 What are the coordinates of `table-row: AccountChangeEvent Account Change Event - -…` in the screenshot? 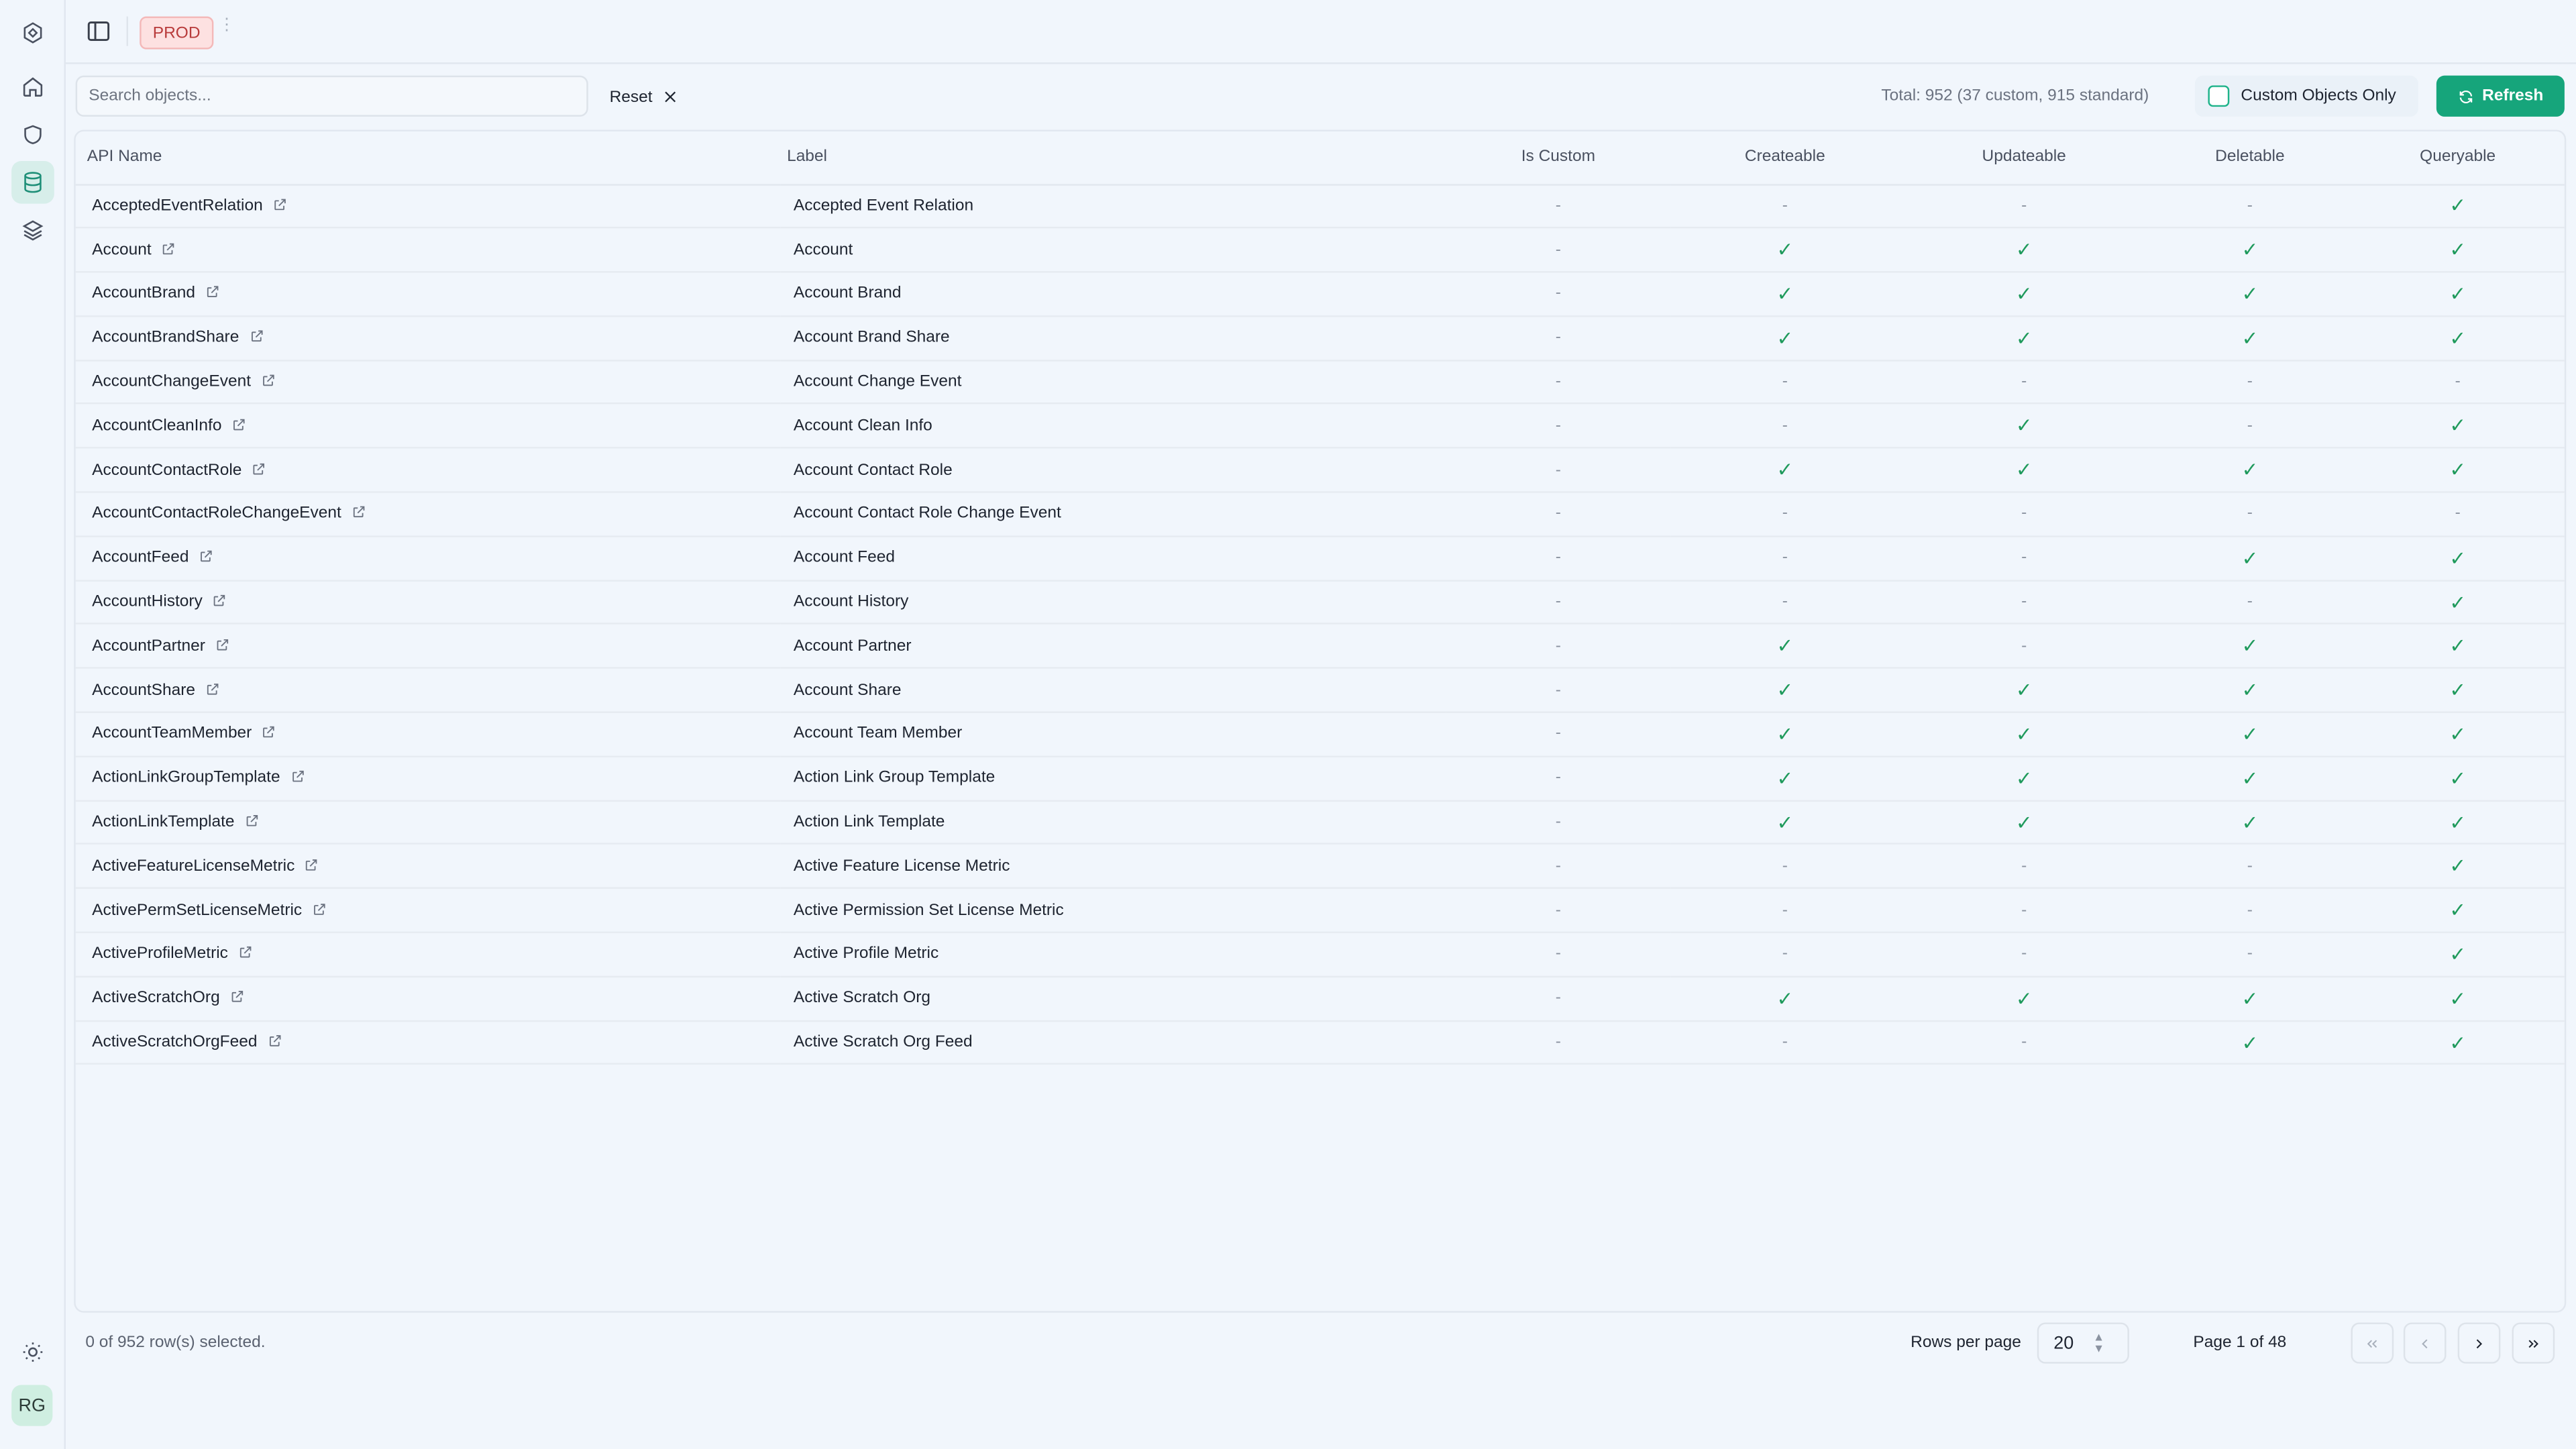 It's located at (1320, 382).